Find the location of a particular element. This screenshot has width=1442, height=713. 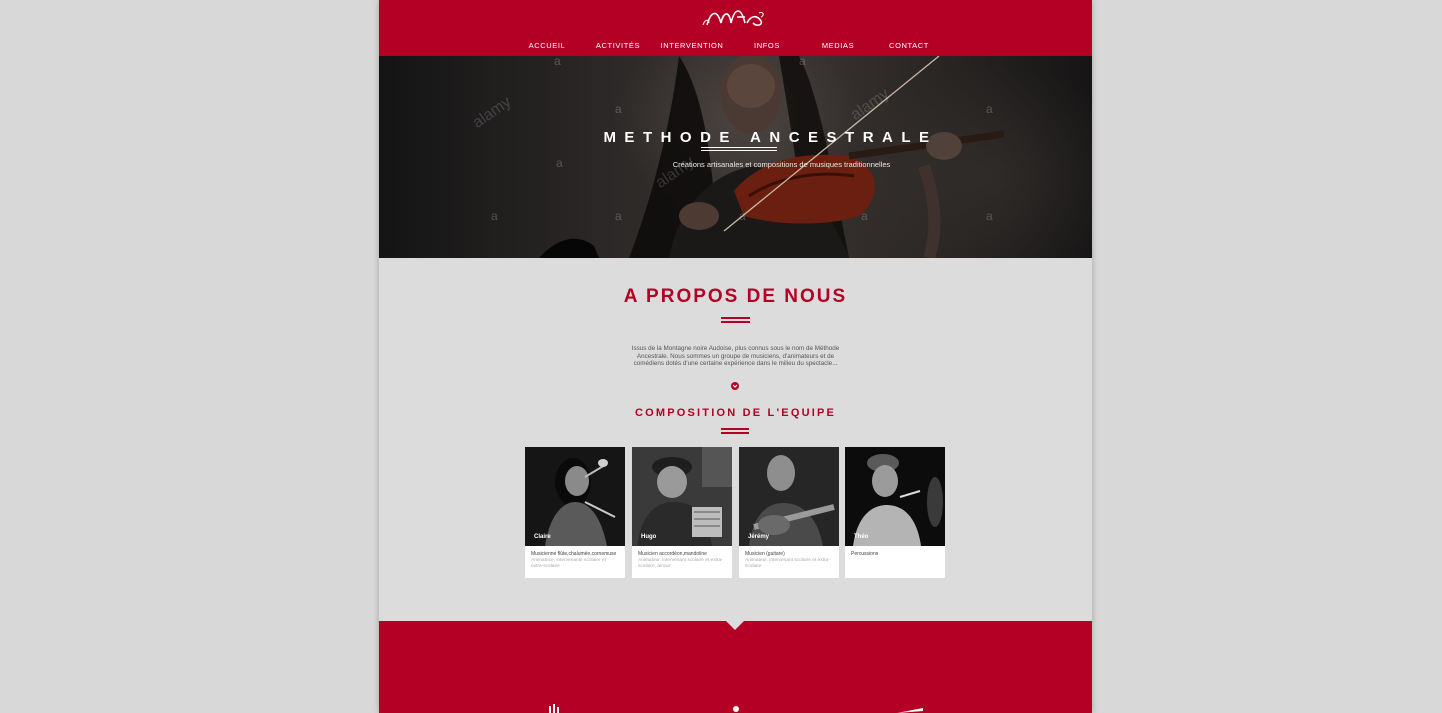

member-role: Musicien (guitare) is located at coordinates (765, 554).